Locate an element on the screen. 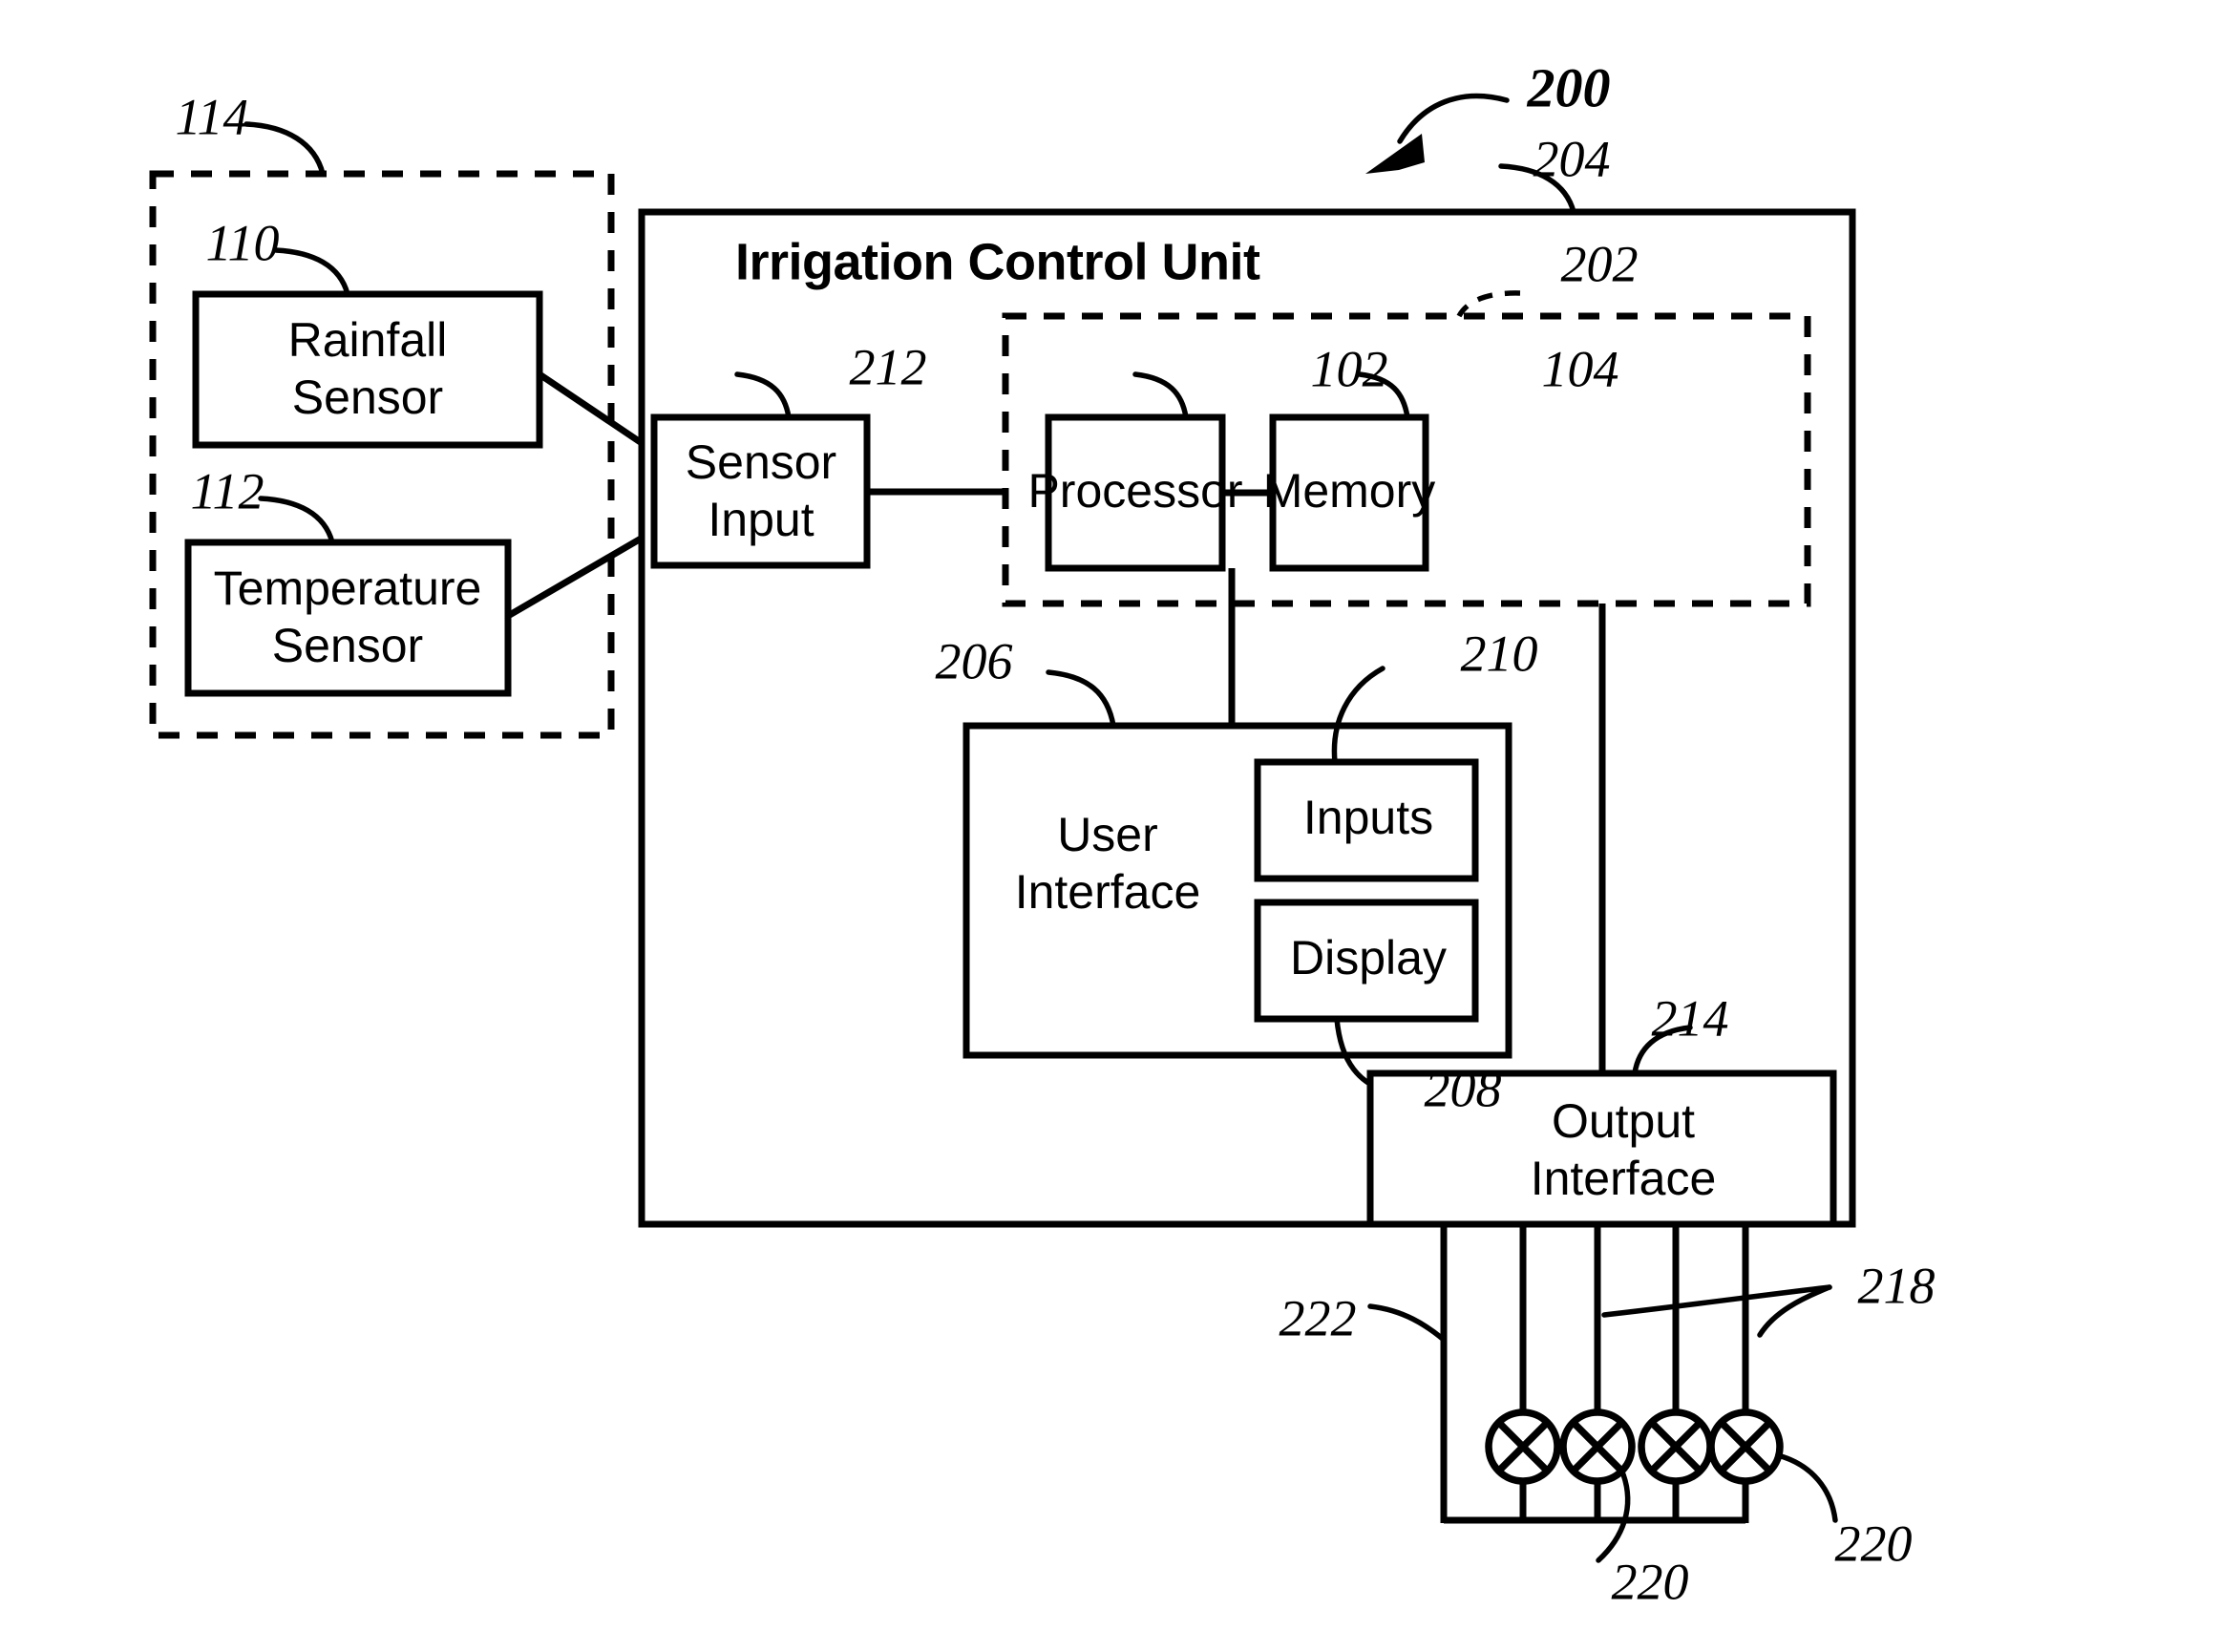  ref-num-208: 208 is located at coordinates (1463, 1088).